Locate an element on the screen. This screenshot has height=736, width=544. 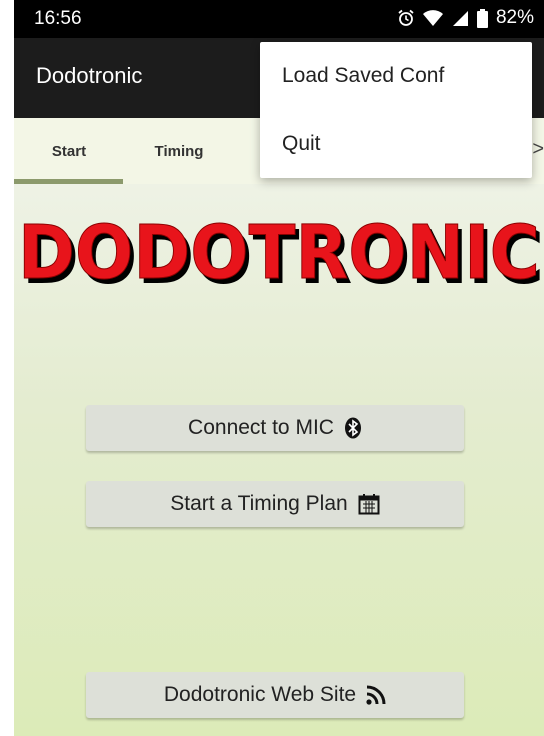
connect-mic-button: Connect to MIC is located at coordinates (275, 428).